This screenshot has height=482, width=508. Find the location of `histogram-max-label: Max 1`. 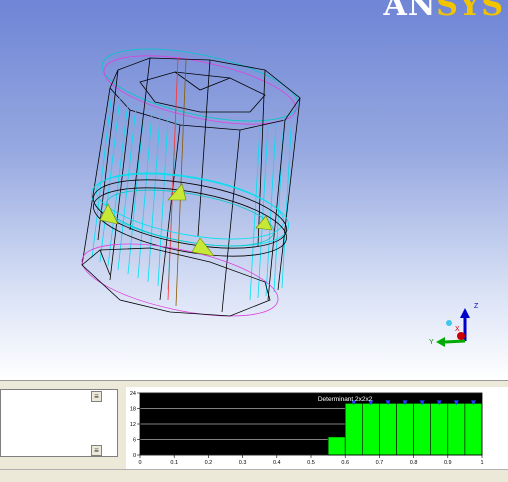

histogram-max-label: Max 1 is located at coordinates (490, 423).